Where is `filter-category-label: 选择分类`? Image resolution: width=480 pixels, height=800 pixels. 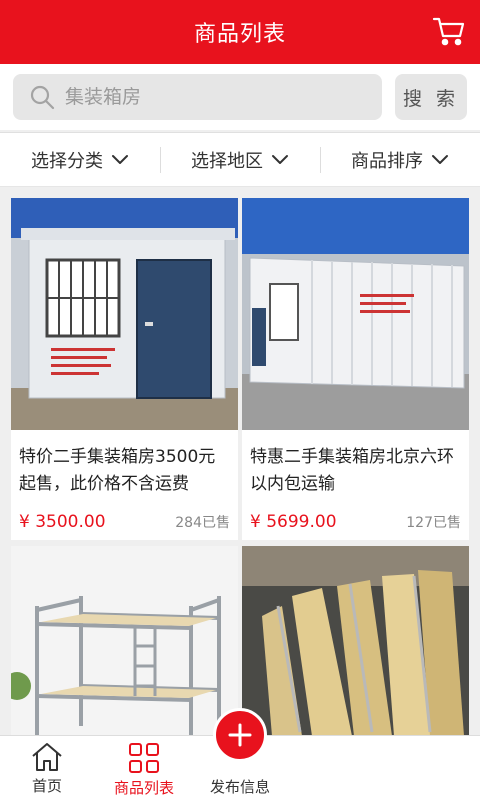
filter-category-label: 选择分类 is located at coordinates (67, 161).